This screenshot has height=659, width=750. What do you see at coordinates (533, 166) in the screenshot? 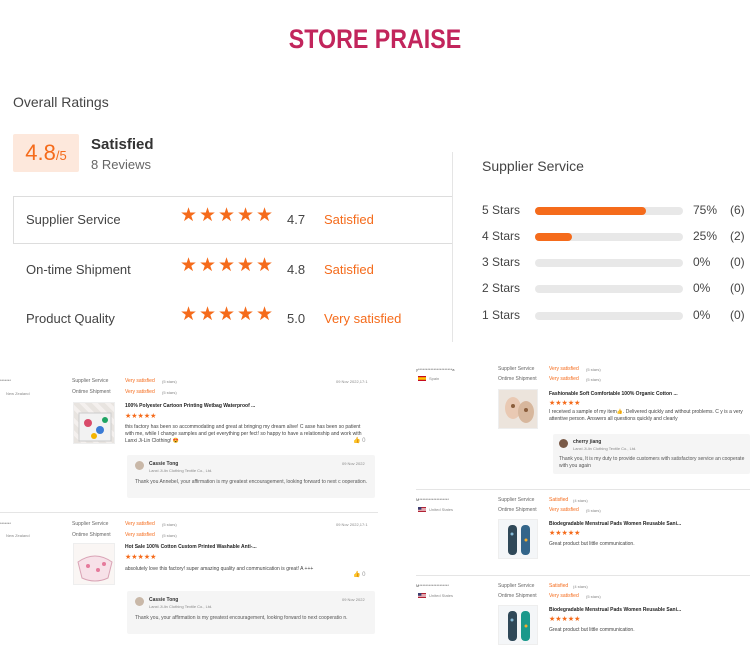
I see `supplier-service-title: Supplier Service` at bounding box center [533, 166].